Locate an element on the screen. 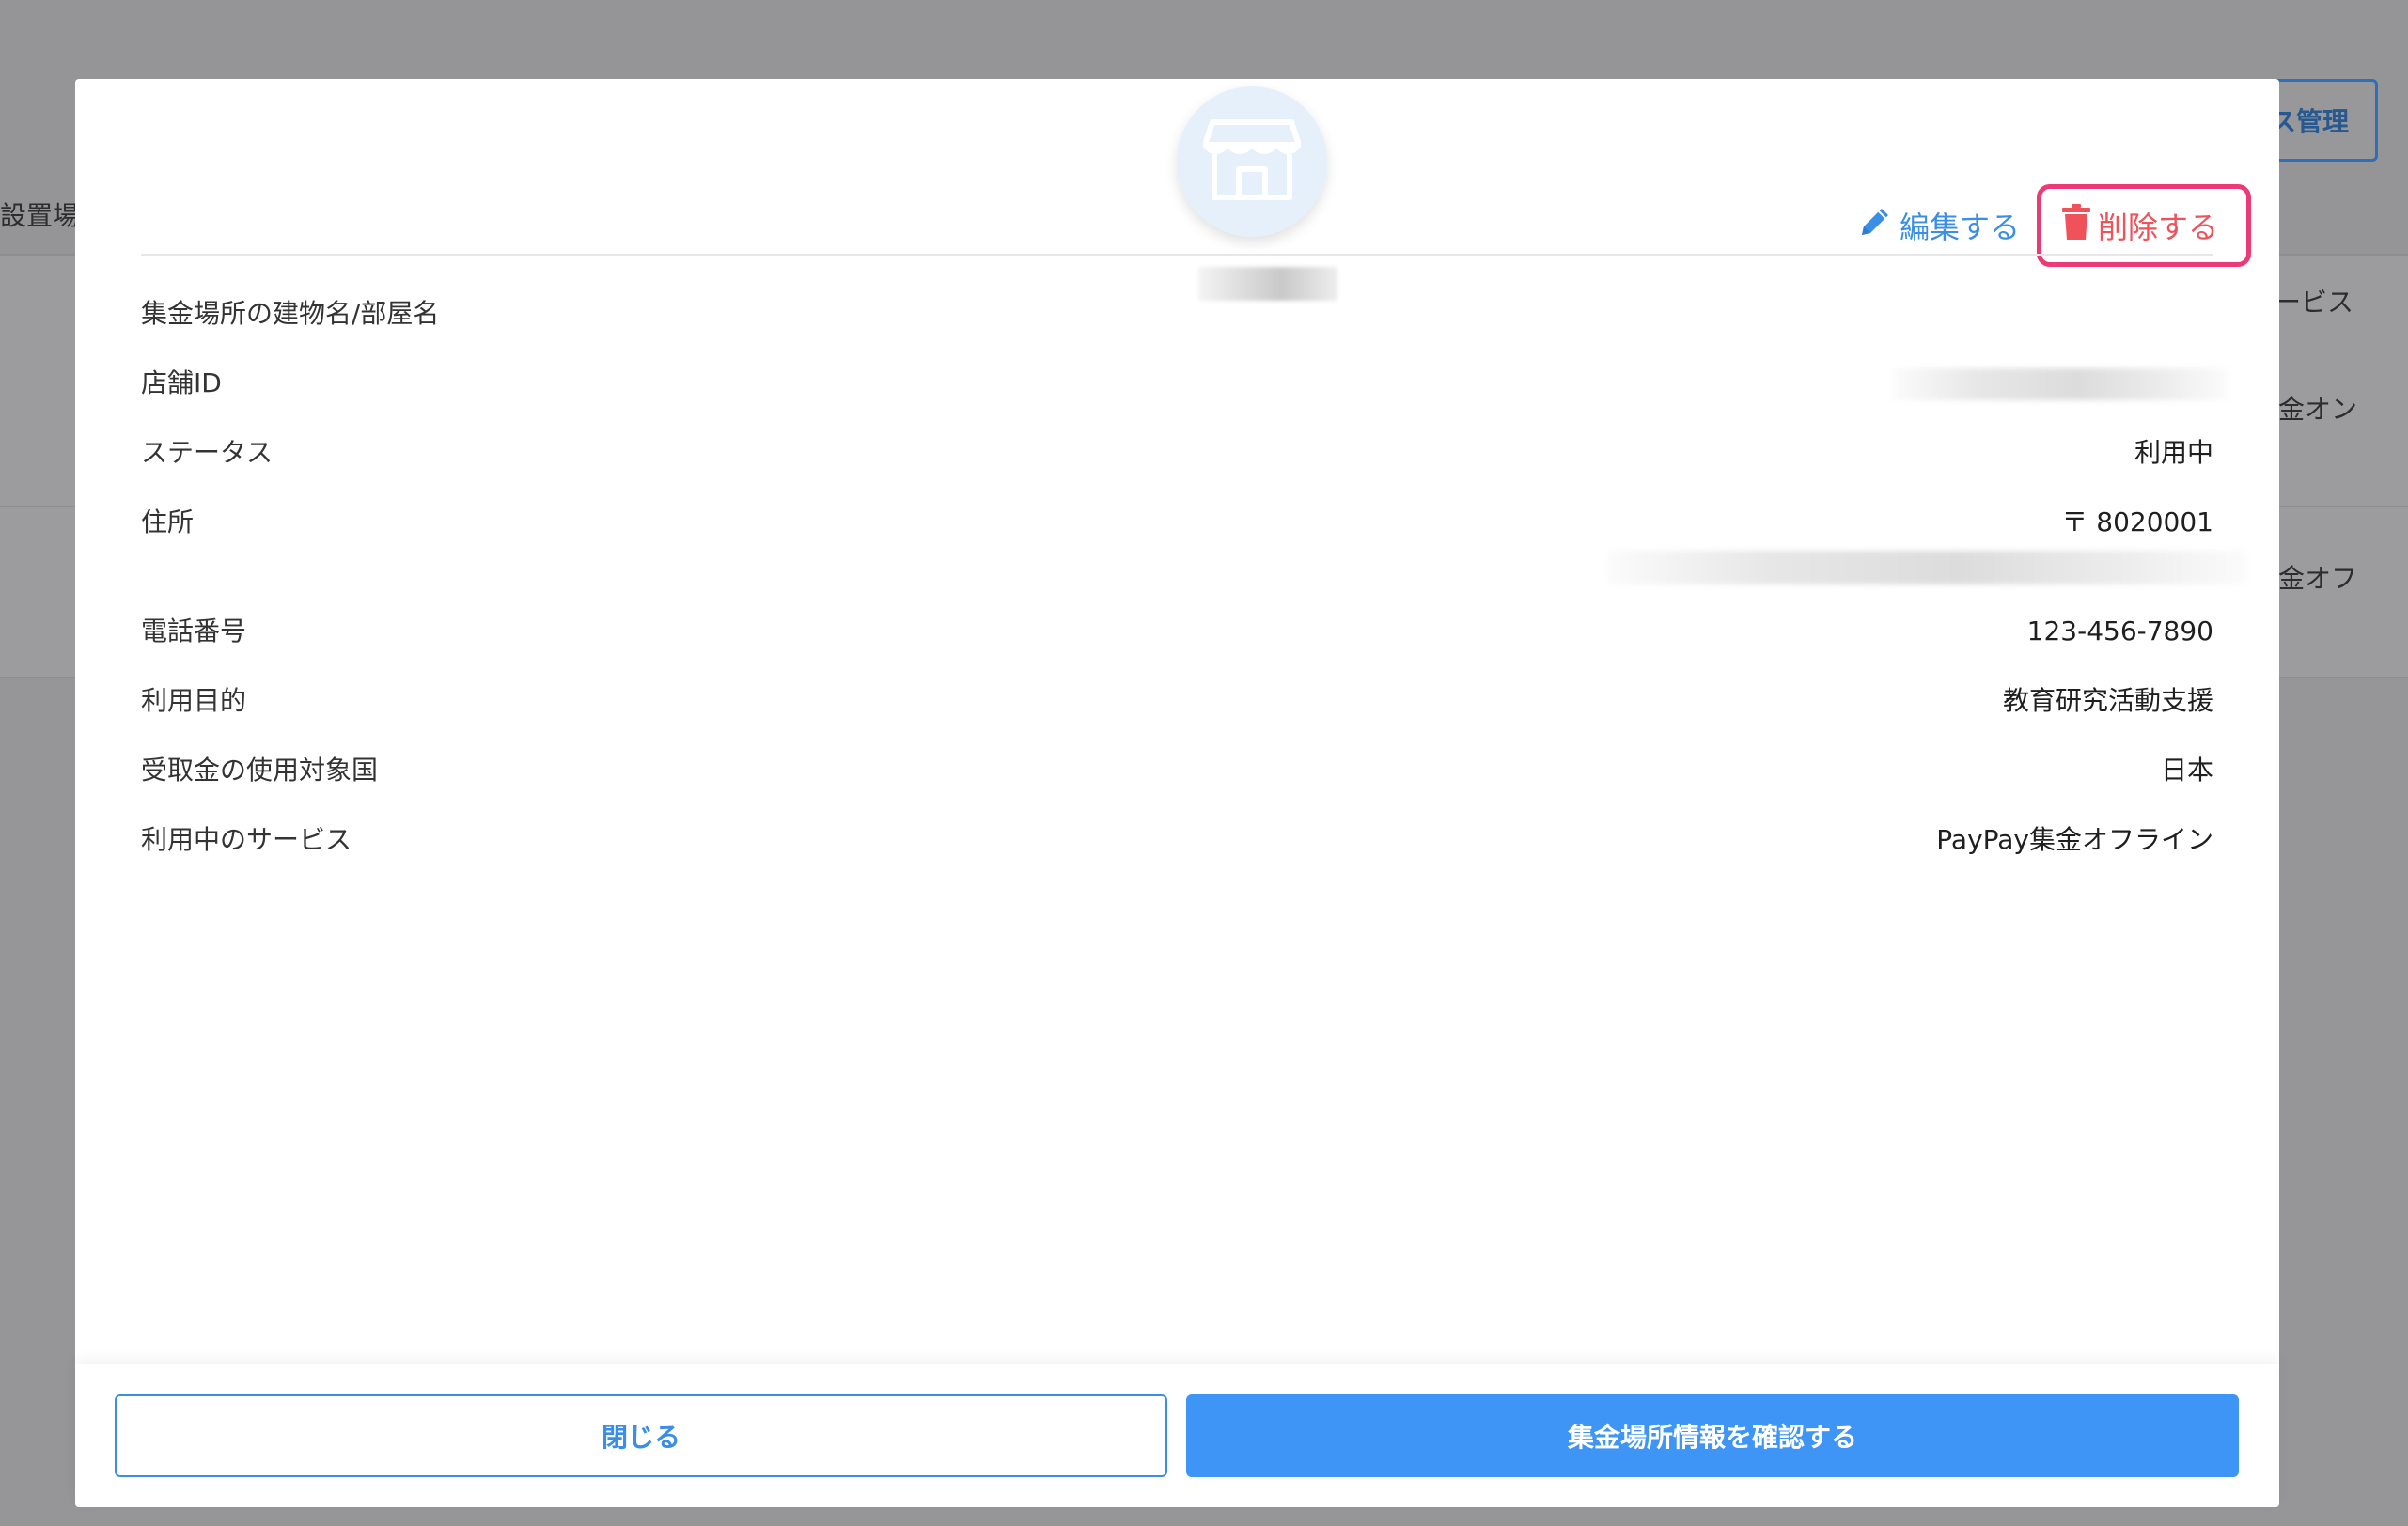 This screenshot has height=1526, width=2408. trash-icon is located at coordinates (2075, 226).